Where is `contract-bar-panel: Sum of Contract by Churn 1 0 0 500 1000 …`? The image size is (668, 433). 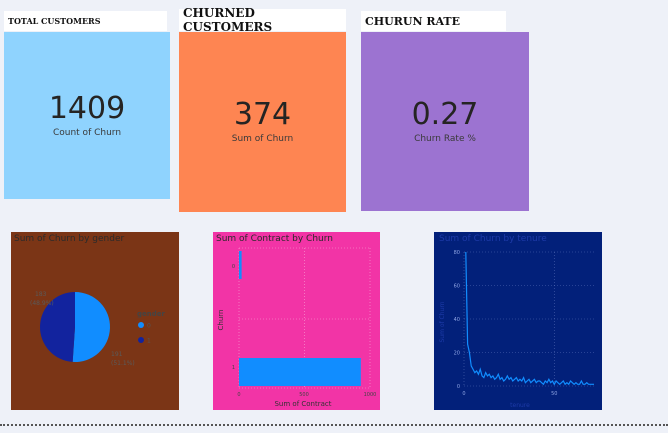 contract-bar-panel: Sum of Contract by Churn 1 0 0 500 1000 … is located at coordinates (296, 321).